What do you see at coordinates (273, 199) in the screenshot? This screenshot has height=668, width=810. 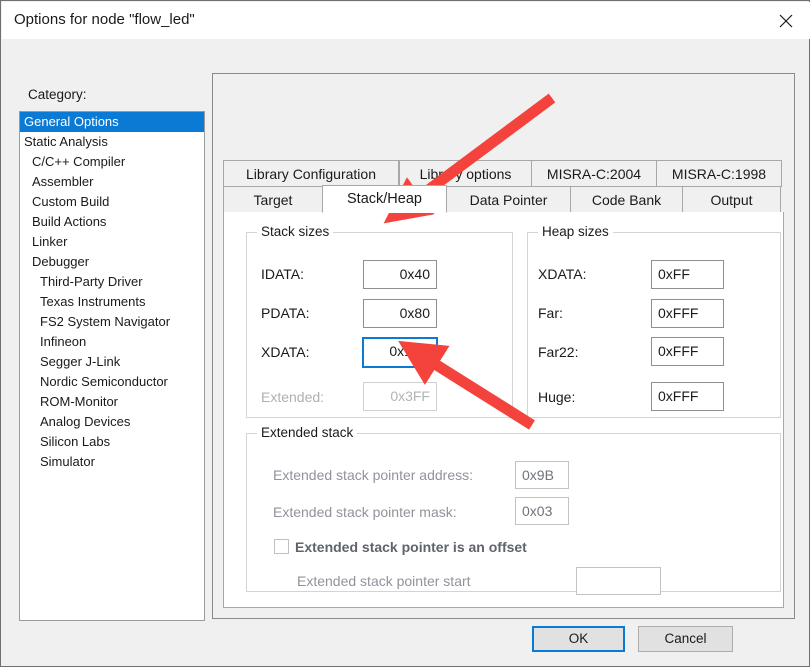 I see `tab-target: Target` at bounding box center [273, 199].